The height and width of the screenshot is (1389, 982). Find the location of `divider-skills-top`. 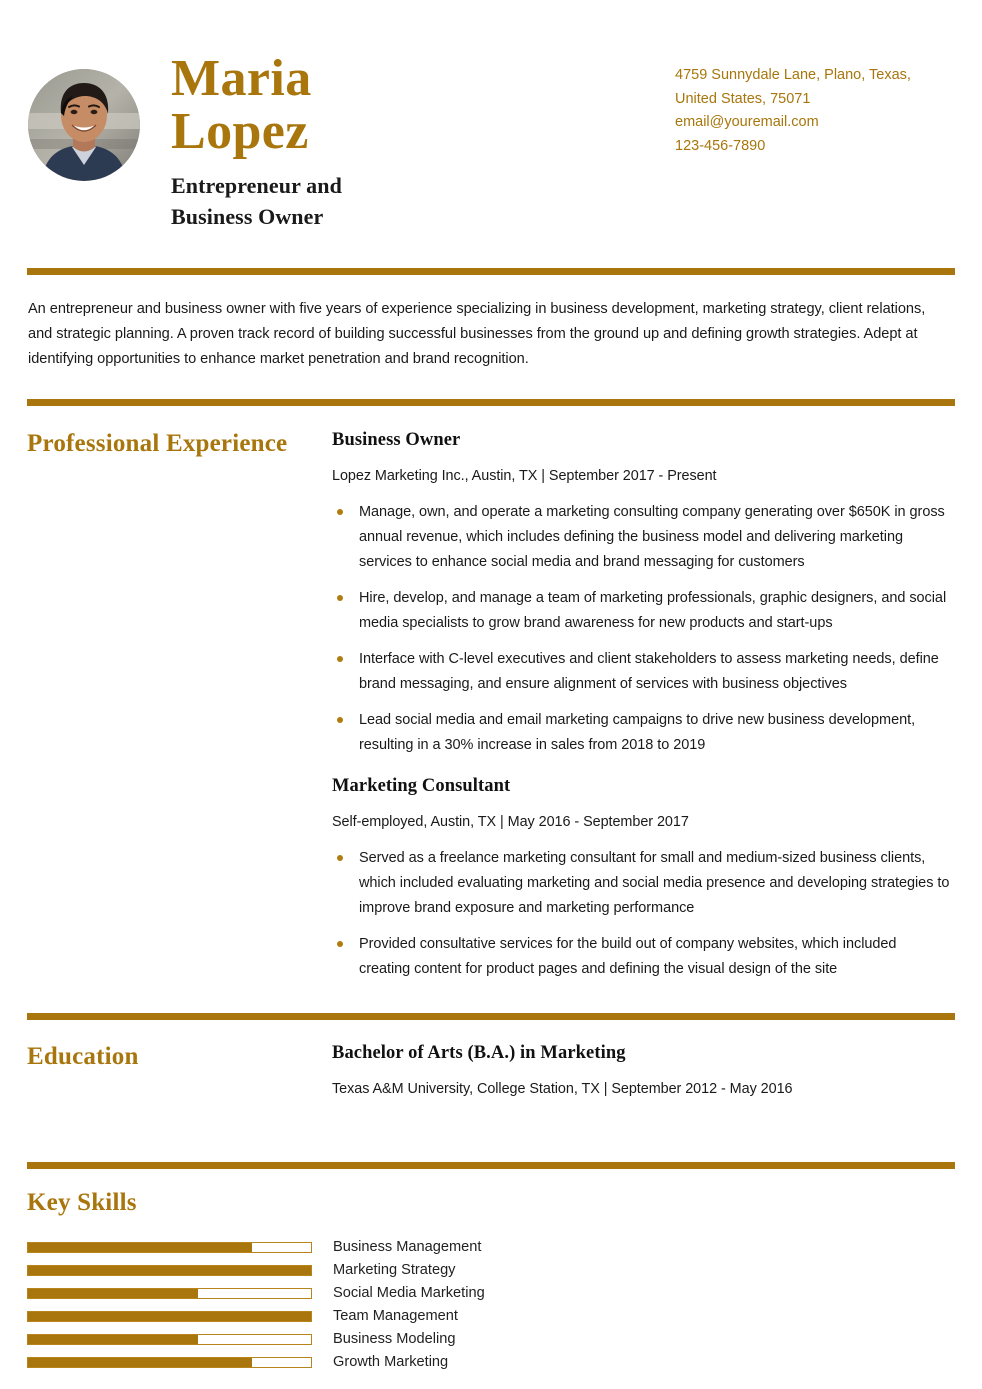

divider-skills-top is located at coordinates (491, 1165).